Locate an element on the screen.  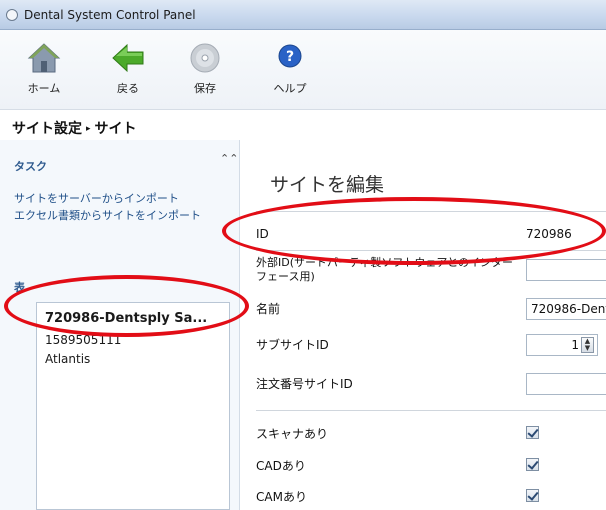
title-bar: Dental System Control Panel is located at coordinates (303, 15).